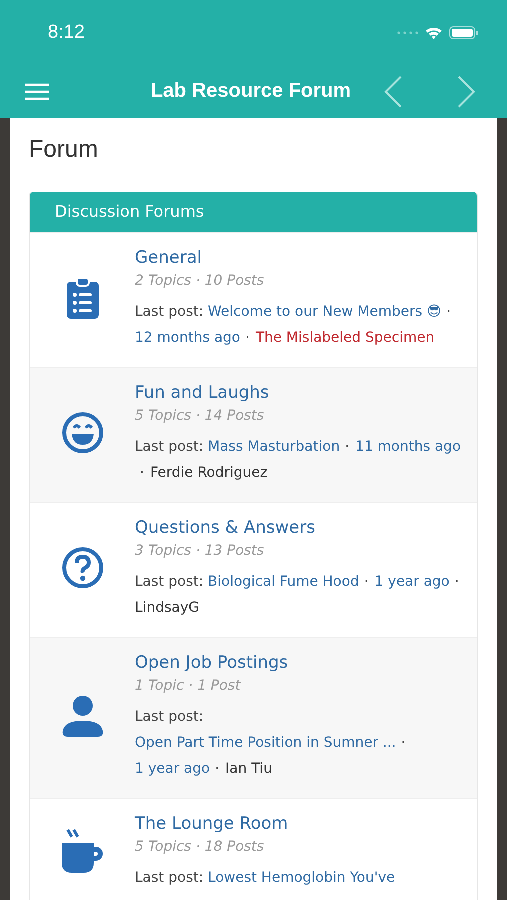  What do you see at coordinates (37, 91) in the screenshot?
I see `menu-icon` at bounding box center [37, 91].